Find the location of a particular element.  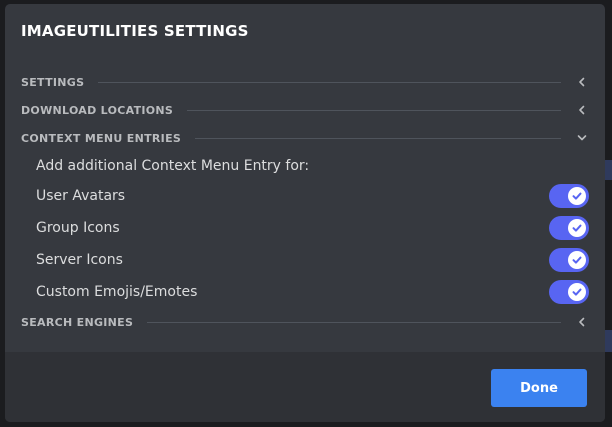

toggle-label: Group Icons is located at coordinates (78, 228).